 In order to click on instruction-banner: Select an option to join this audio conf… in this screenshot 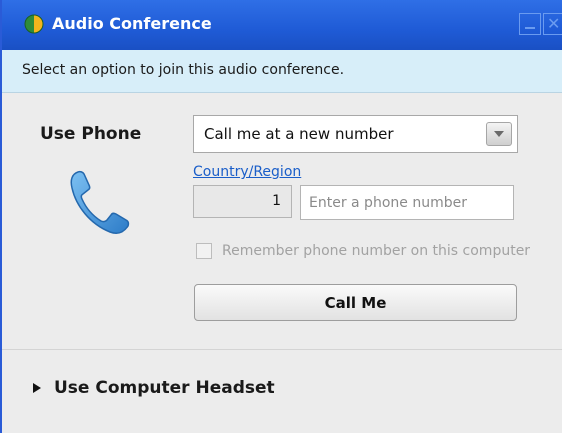, I will do `click(282, 71)`.